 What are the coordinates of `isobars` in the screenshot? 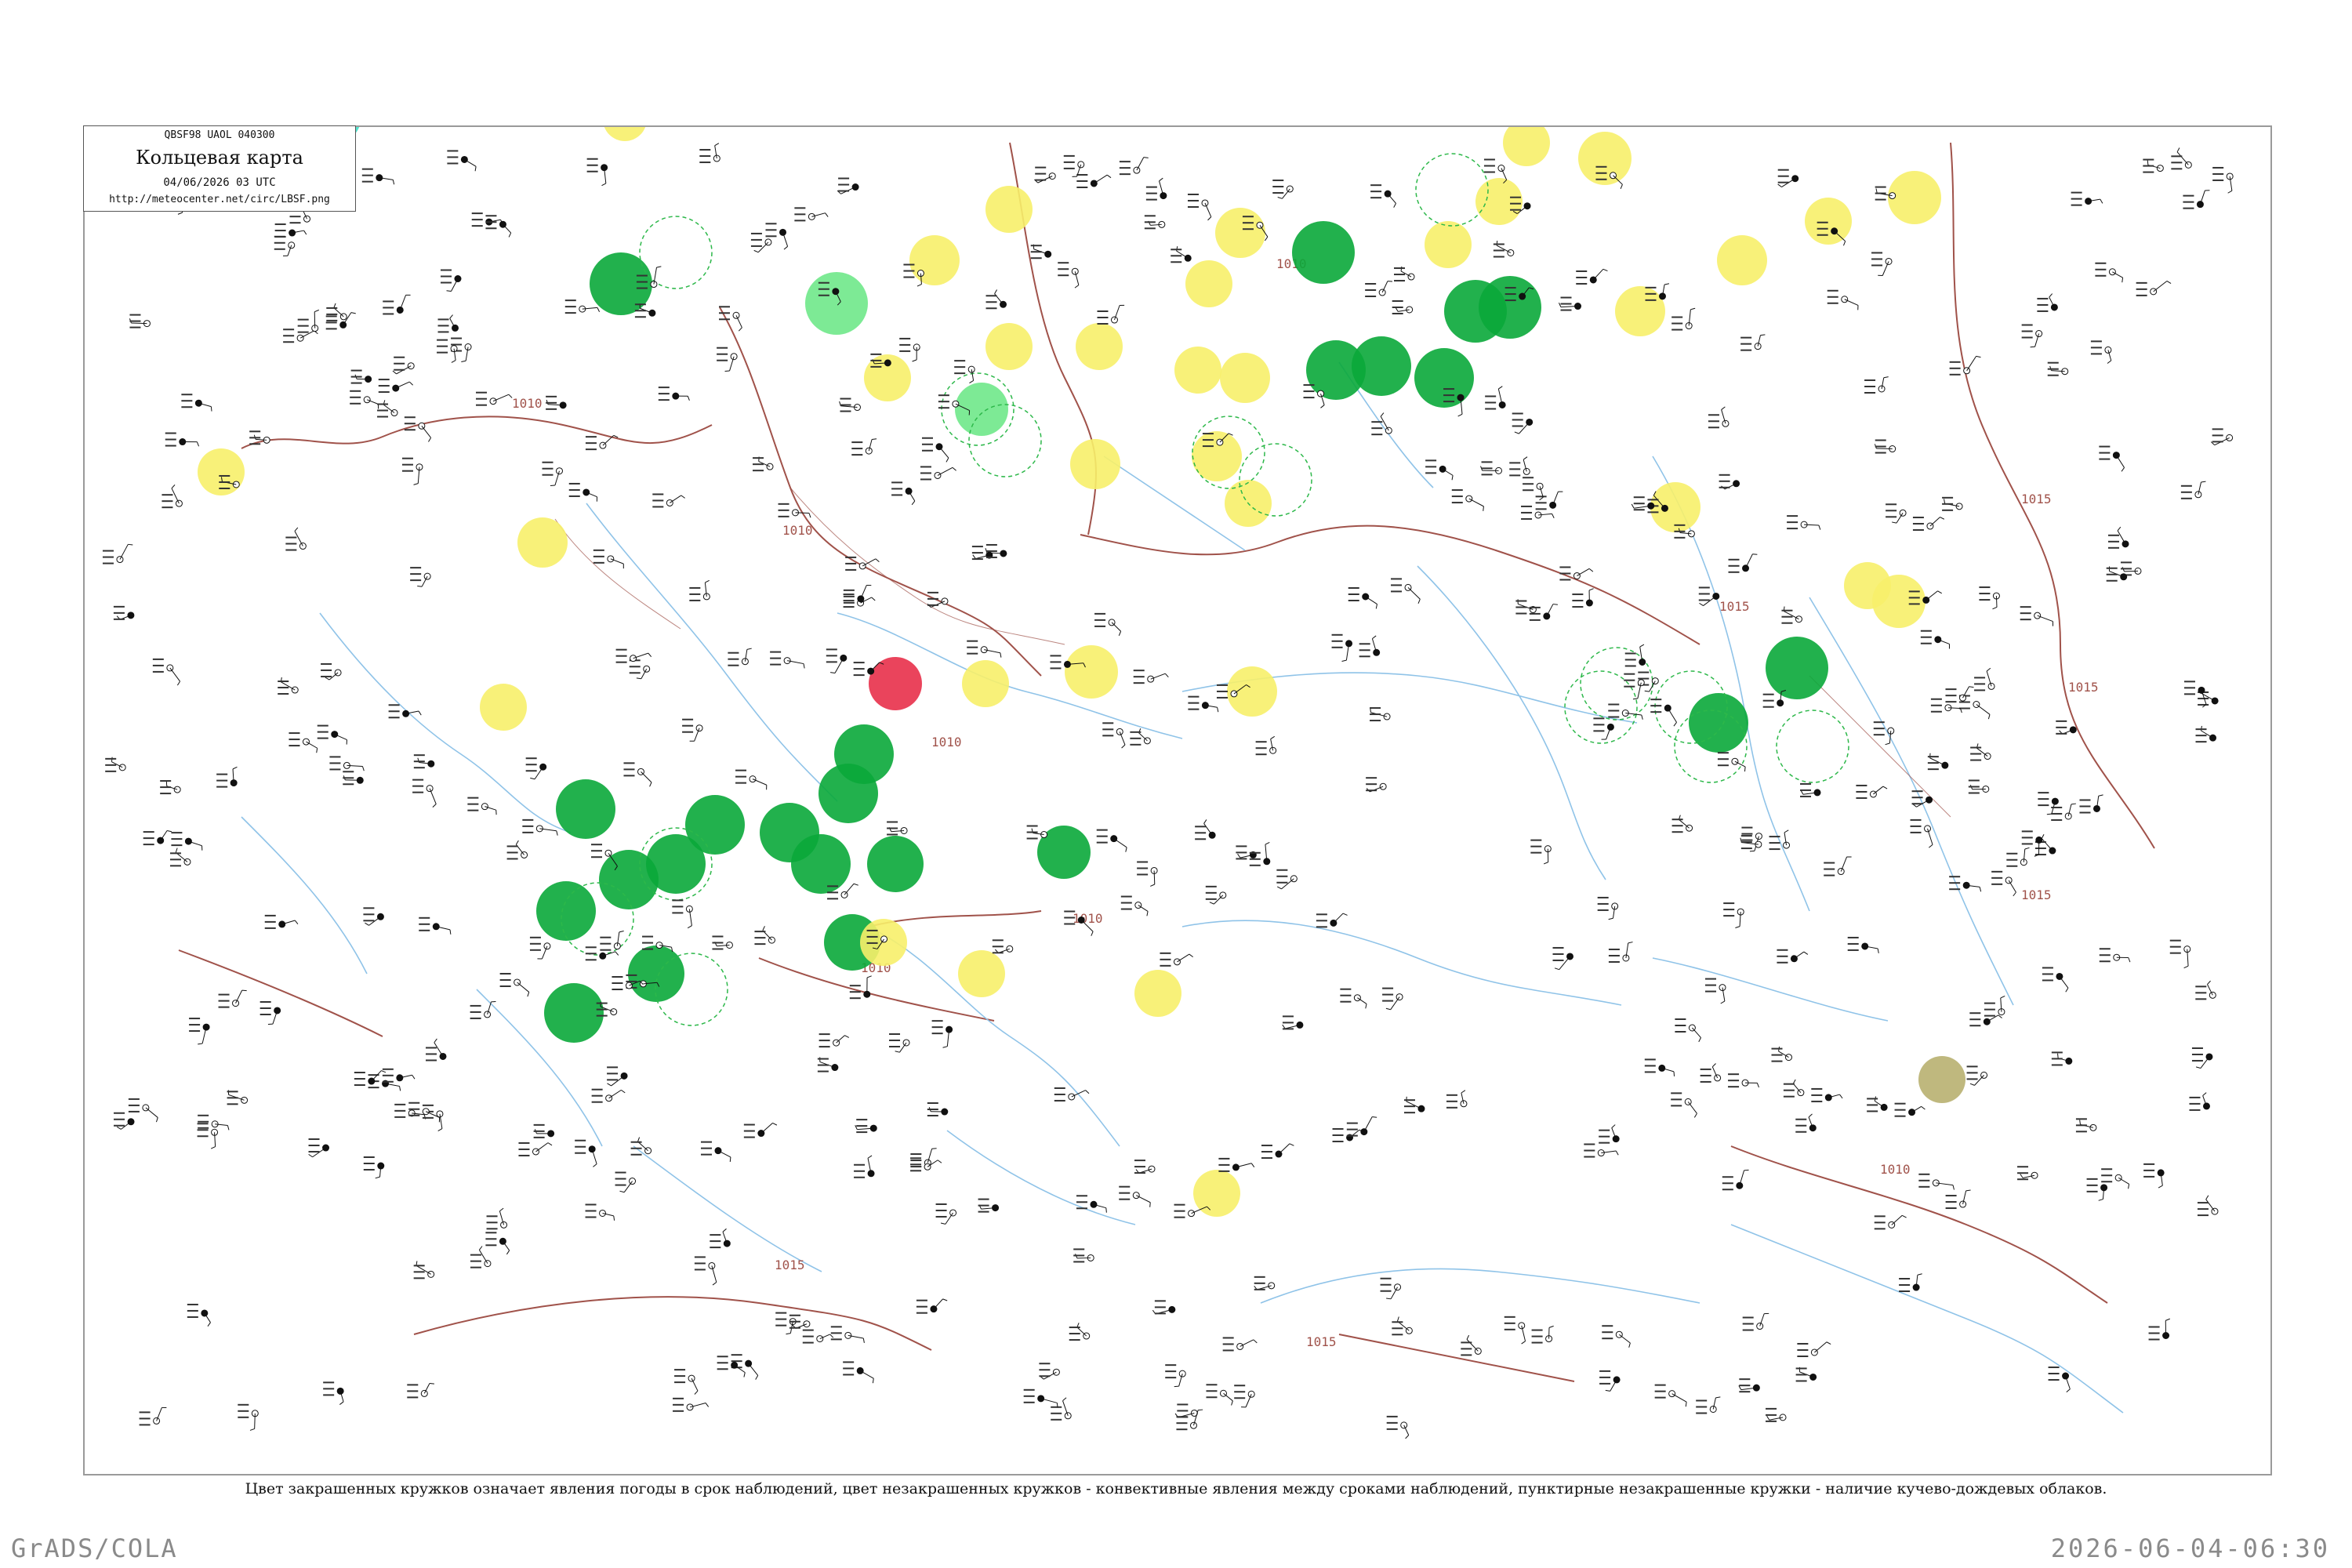 It's located at (1252, 652).